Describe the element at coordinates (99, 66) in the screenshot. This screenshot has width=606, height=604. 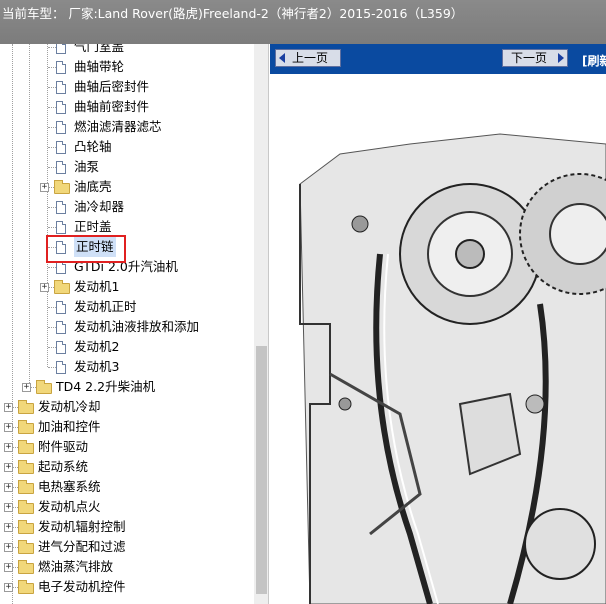
I see `tree-item-label: 曲轴带轮` at that location.